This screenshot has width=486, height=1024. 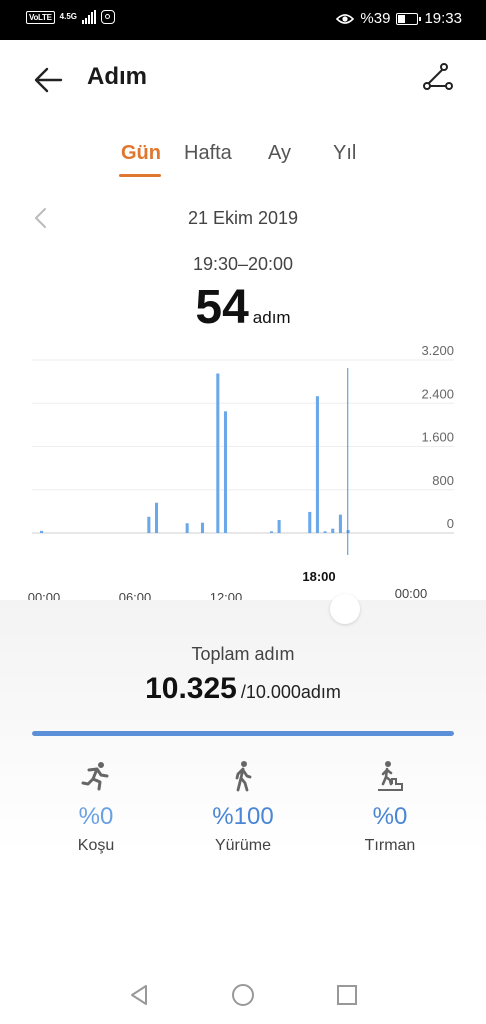 I want to click on eye-icon, so click(x=345, y=18).